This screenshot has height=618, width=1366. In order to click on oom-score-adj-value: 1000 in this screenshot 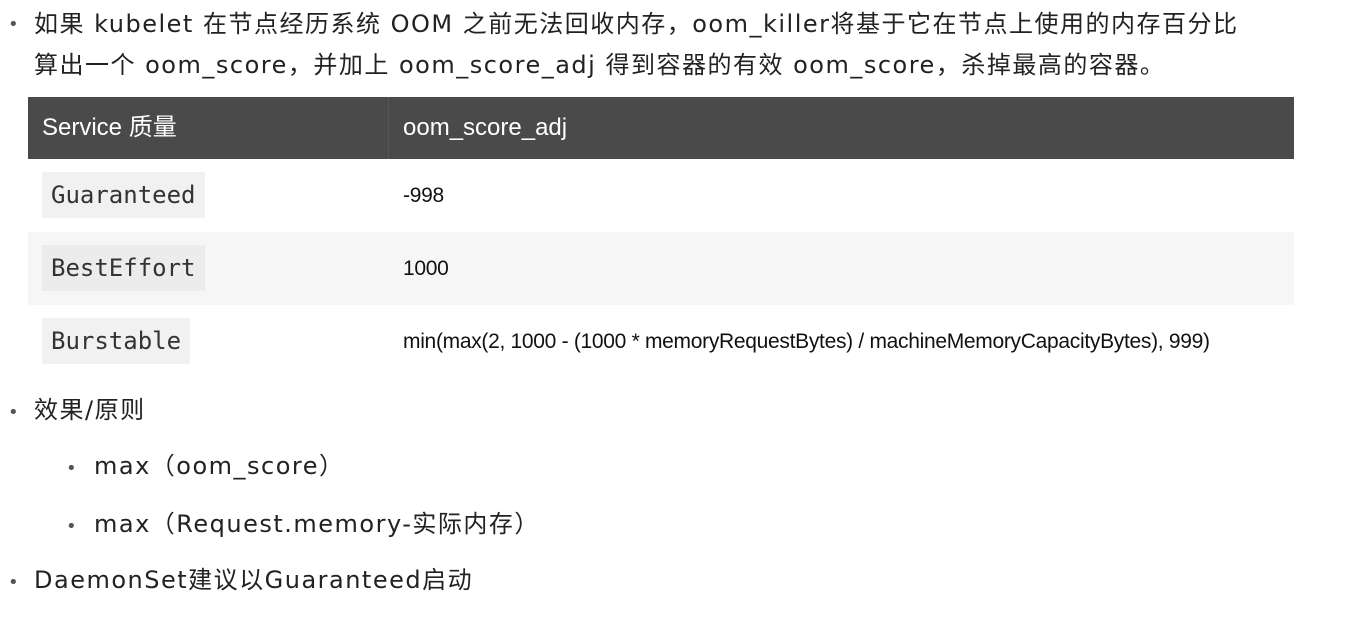, I will do `click(426, 268)`.